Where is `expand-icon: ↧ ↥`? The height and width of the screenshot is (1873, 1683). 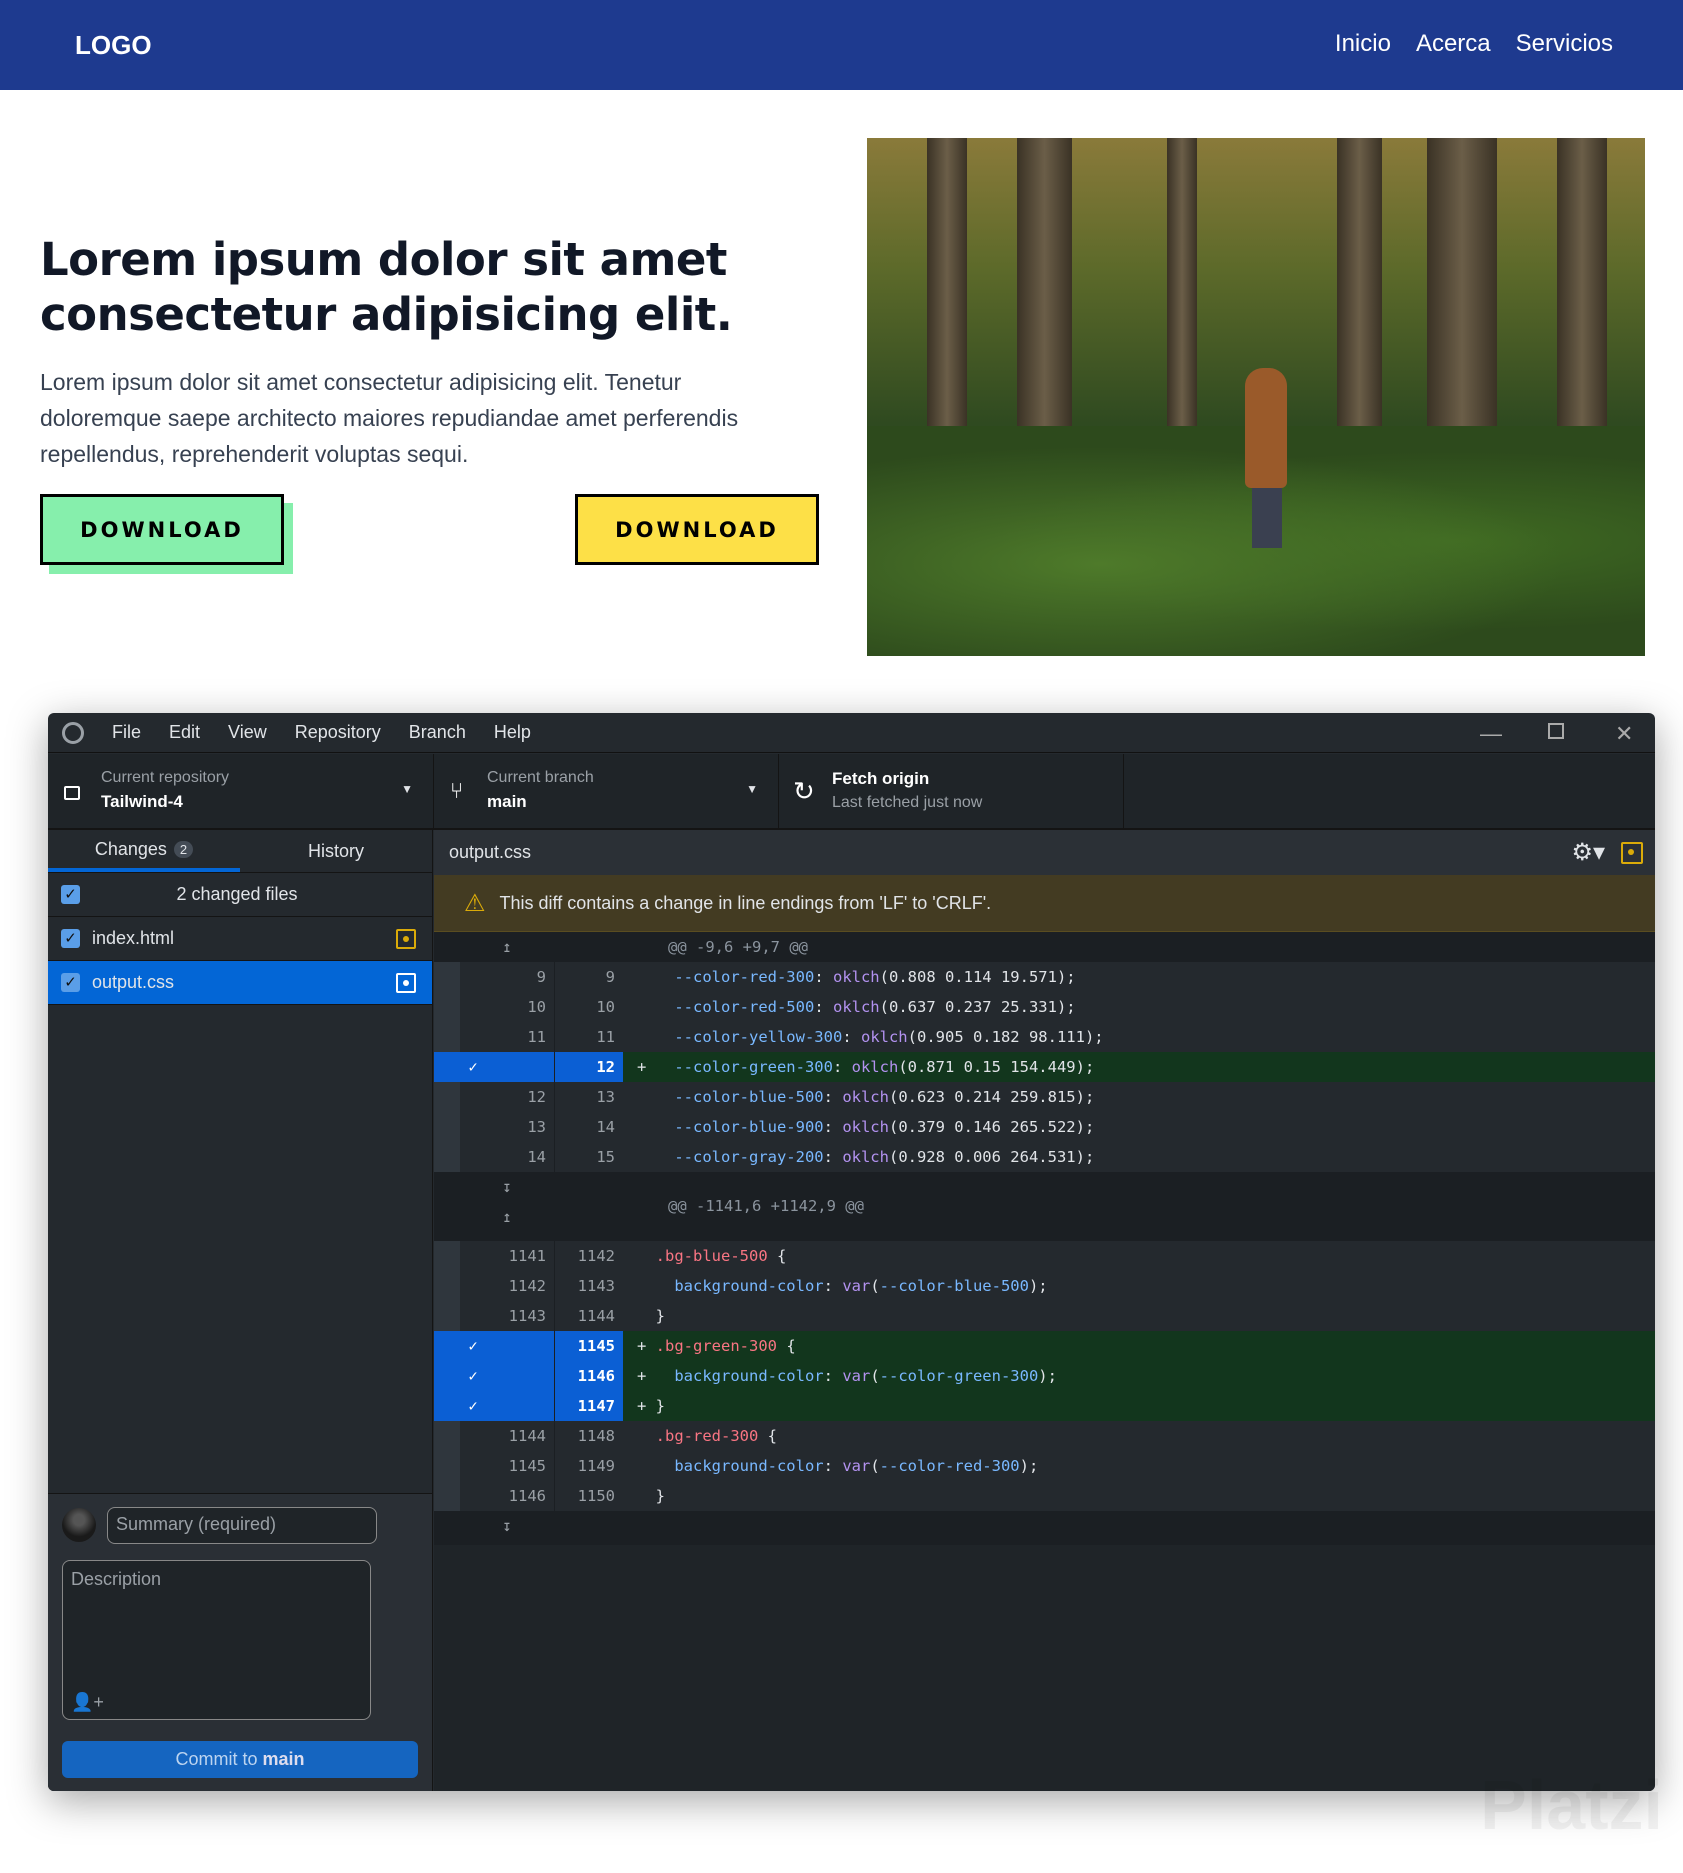
expand-icon: ↧ ↥ is located at coordinates (507, 1206).